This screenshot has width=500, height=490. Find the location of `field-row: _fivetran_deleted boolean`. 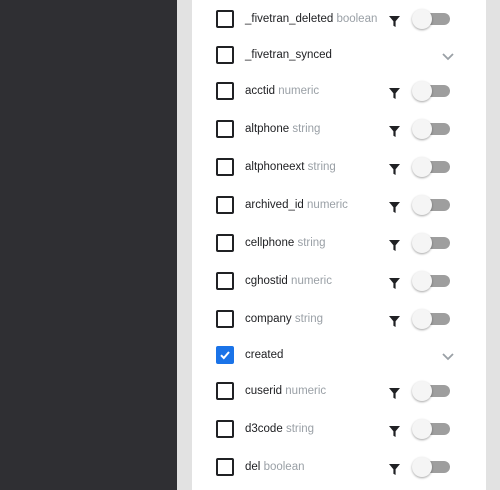

field-row: _fivetran_deleted boolean is located at coordinates (339, 19).